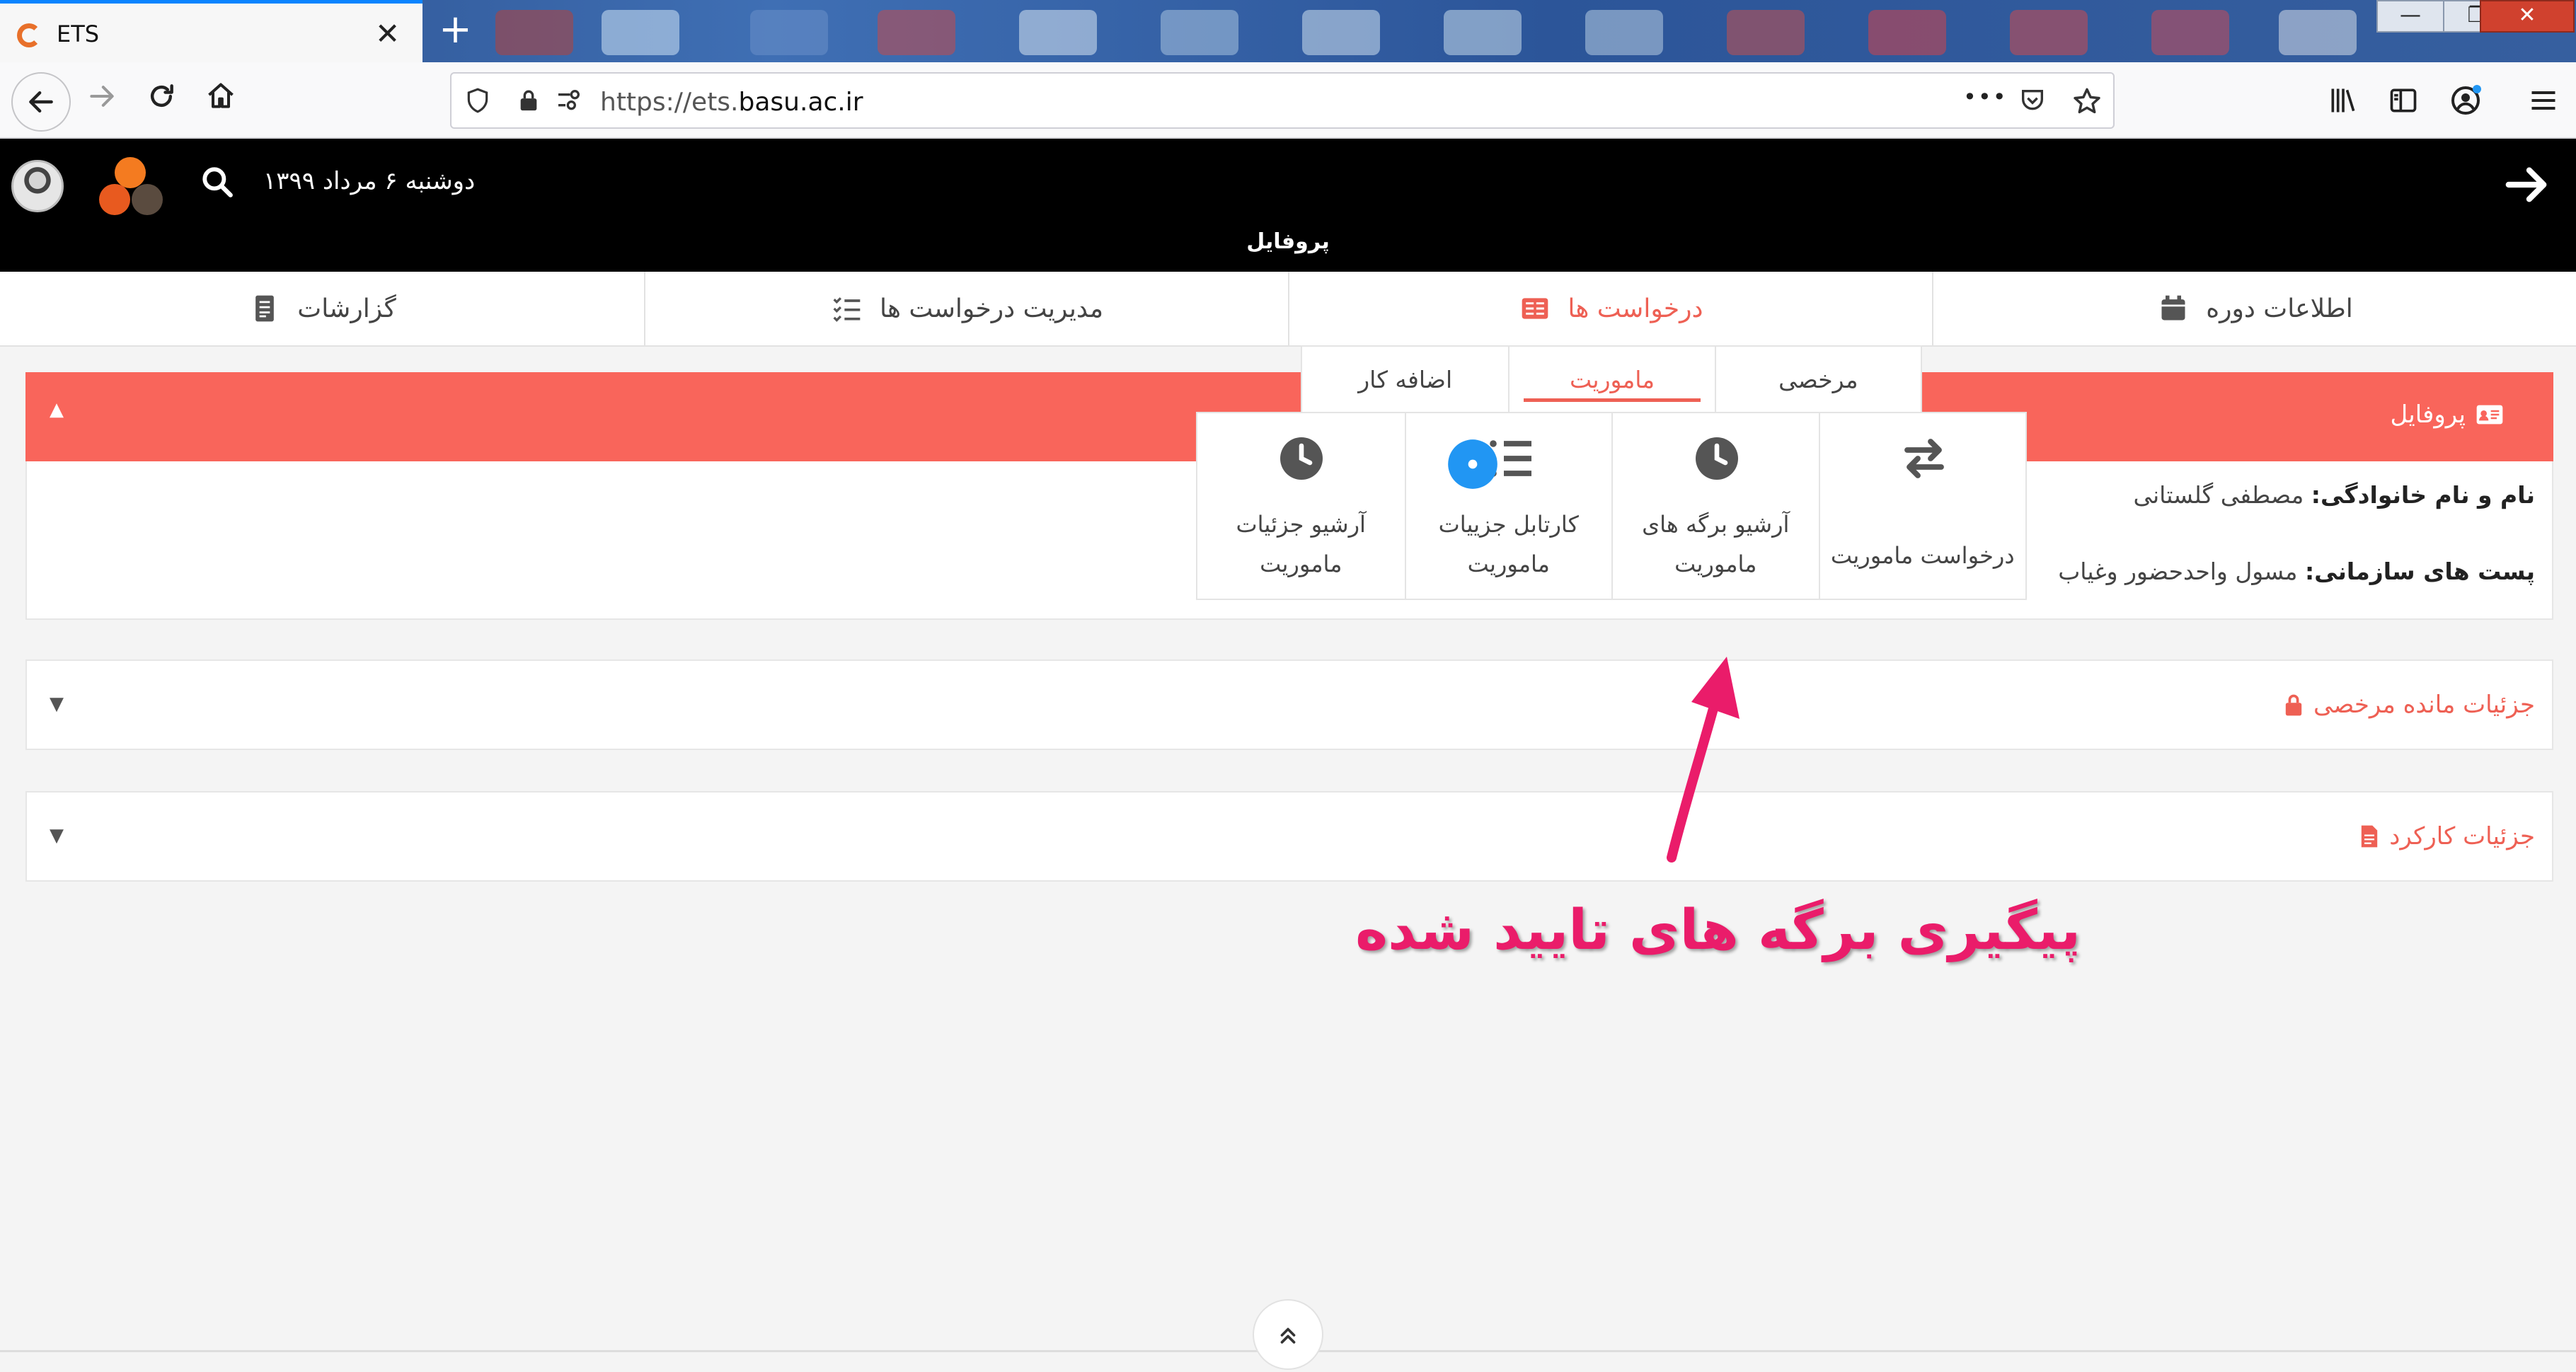 The image size is (2576, 1372). I want to click on profile-panel-title: پروفایل, so click(2448, 414).